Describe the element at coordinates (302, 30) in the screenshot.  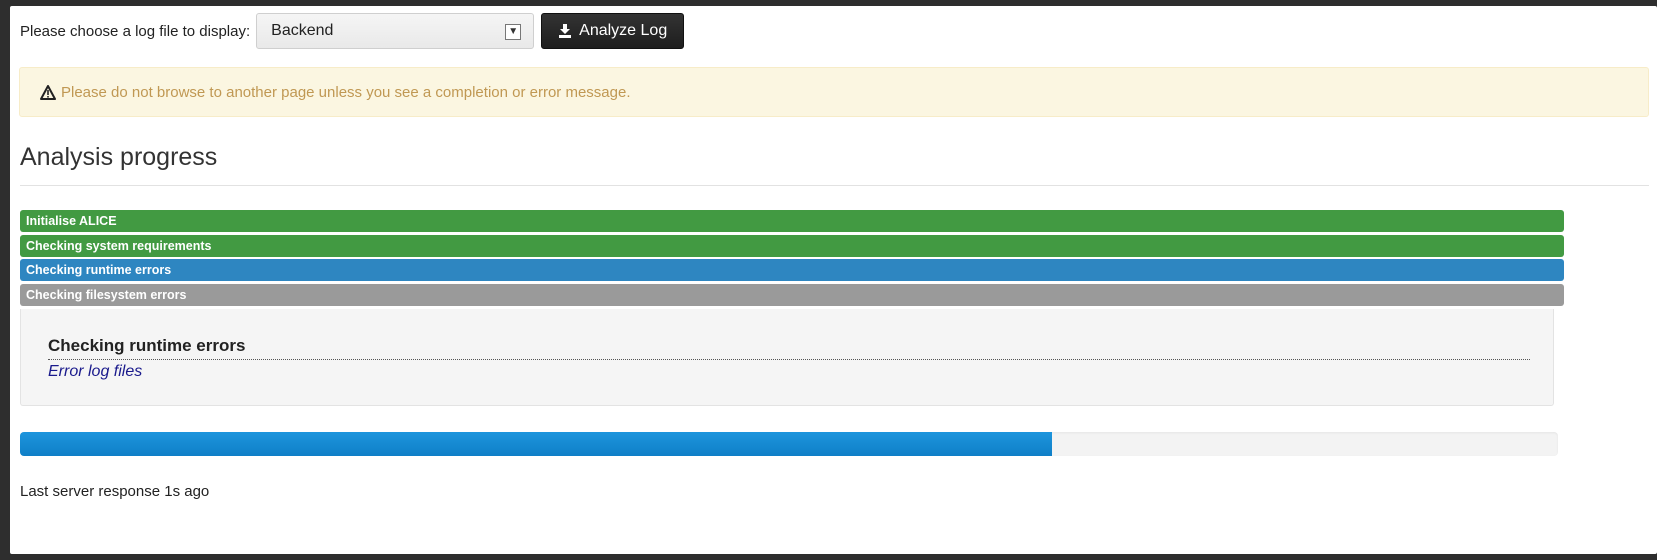
I see `log-file-select-value: Backend` at that location.